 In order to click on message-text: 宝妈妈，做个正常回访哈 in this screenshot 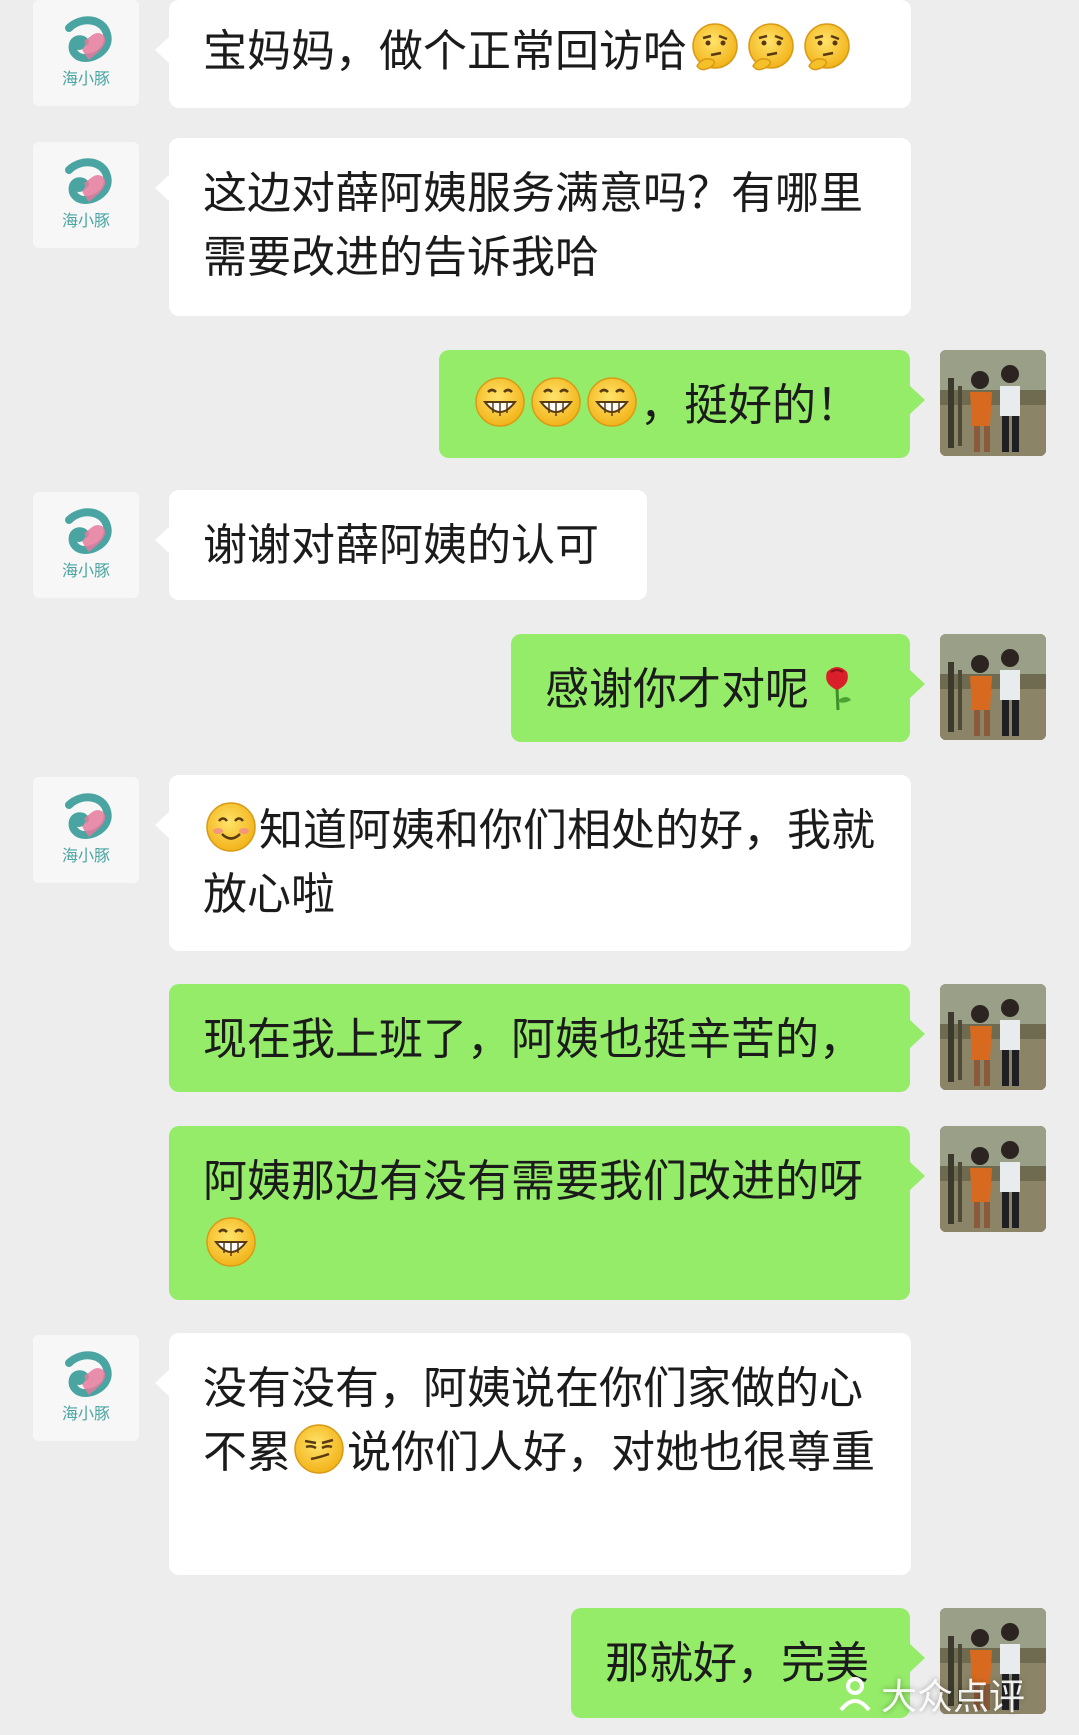, I will do `click(445, 51)`.